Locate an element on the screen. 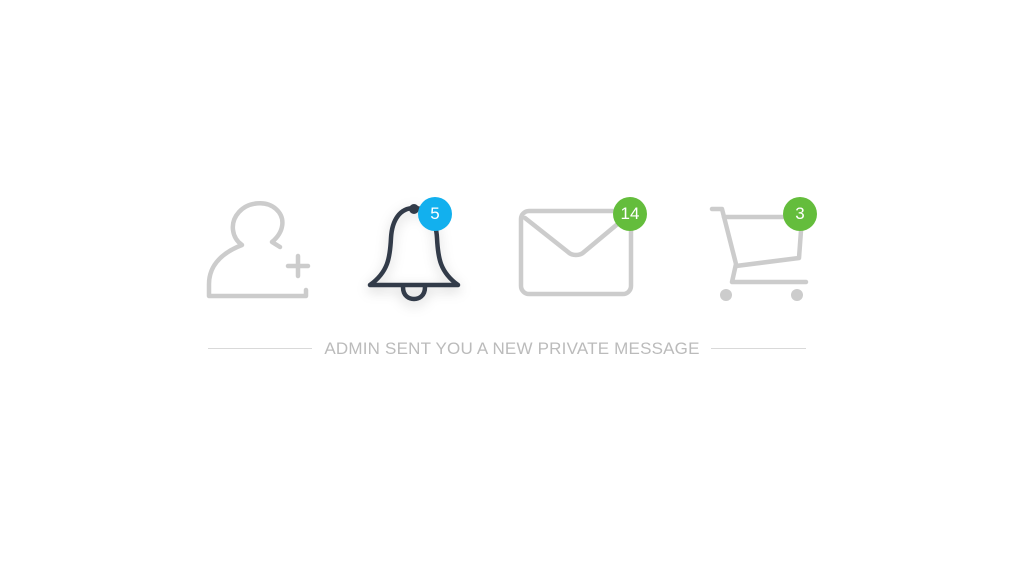  messages-badge: 14 is located at coordinates (630, 214).